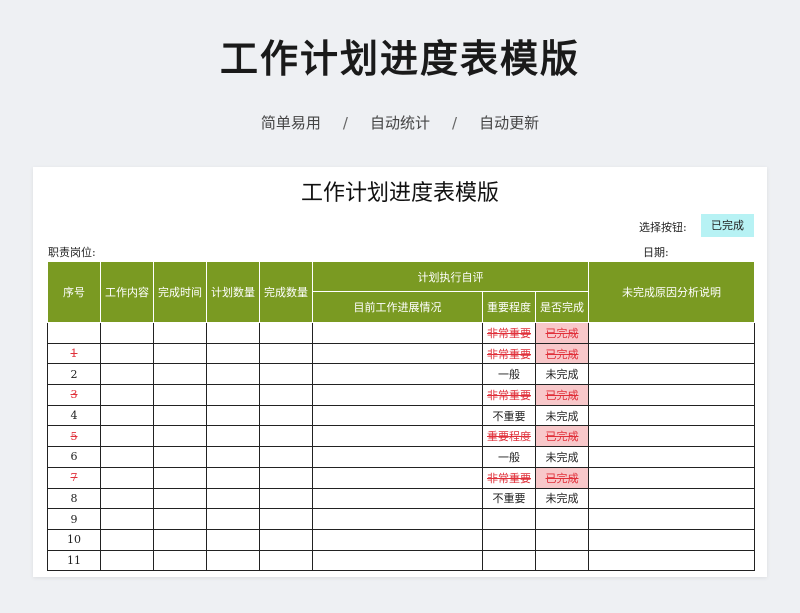 The image size is (800, 613). Describe the element at coordinates (74, 457) in the screenshot. I see `cell-seq: 6` at that location.